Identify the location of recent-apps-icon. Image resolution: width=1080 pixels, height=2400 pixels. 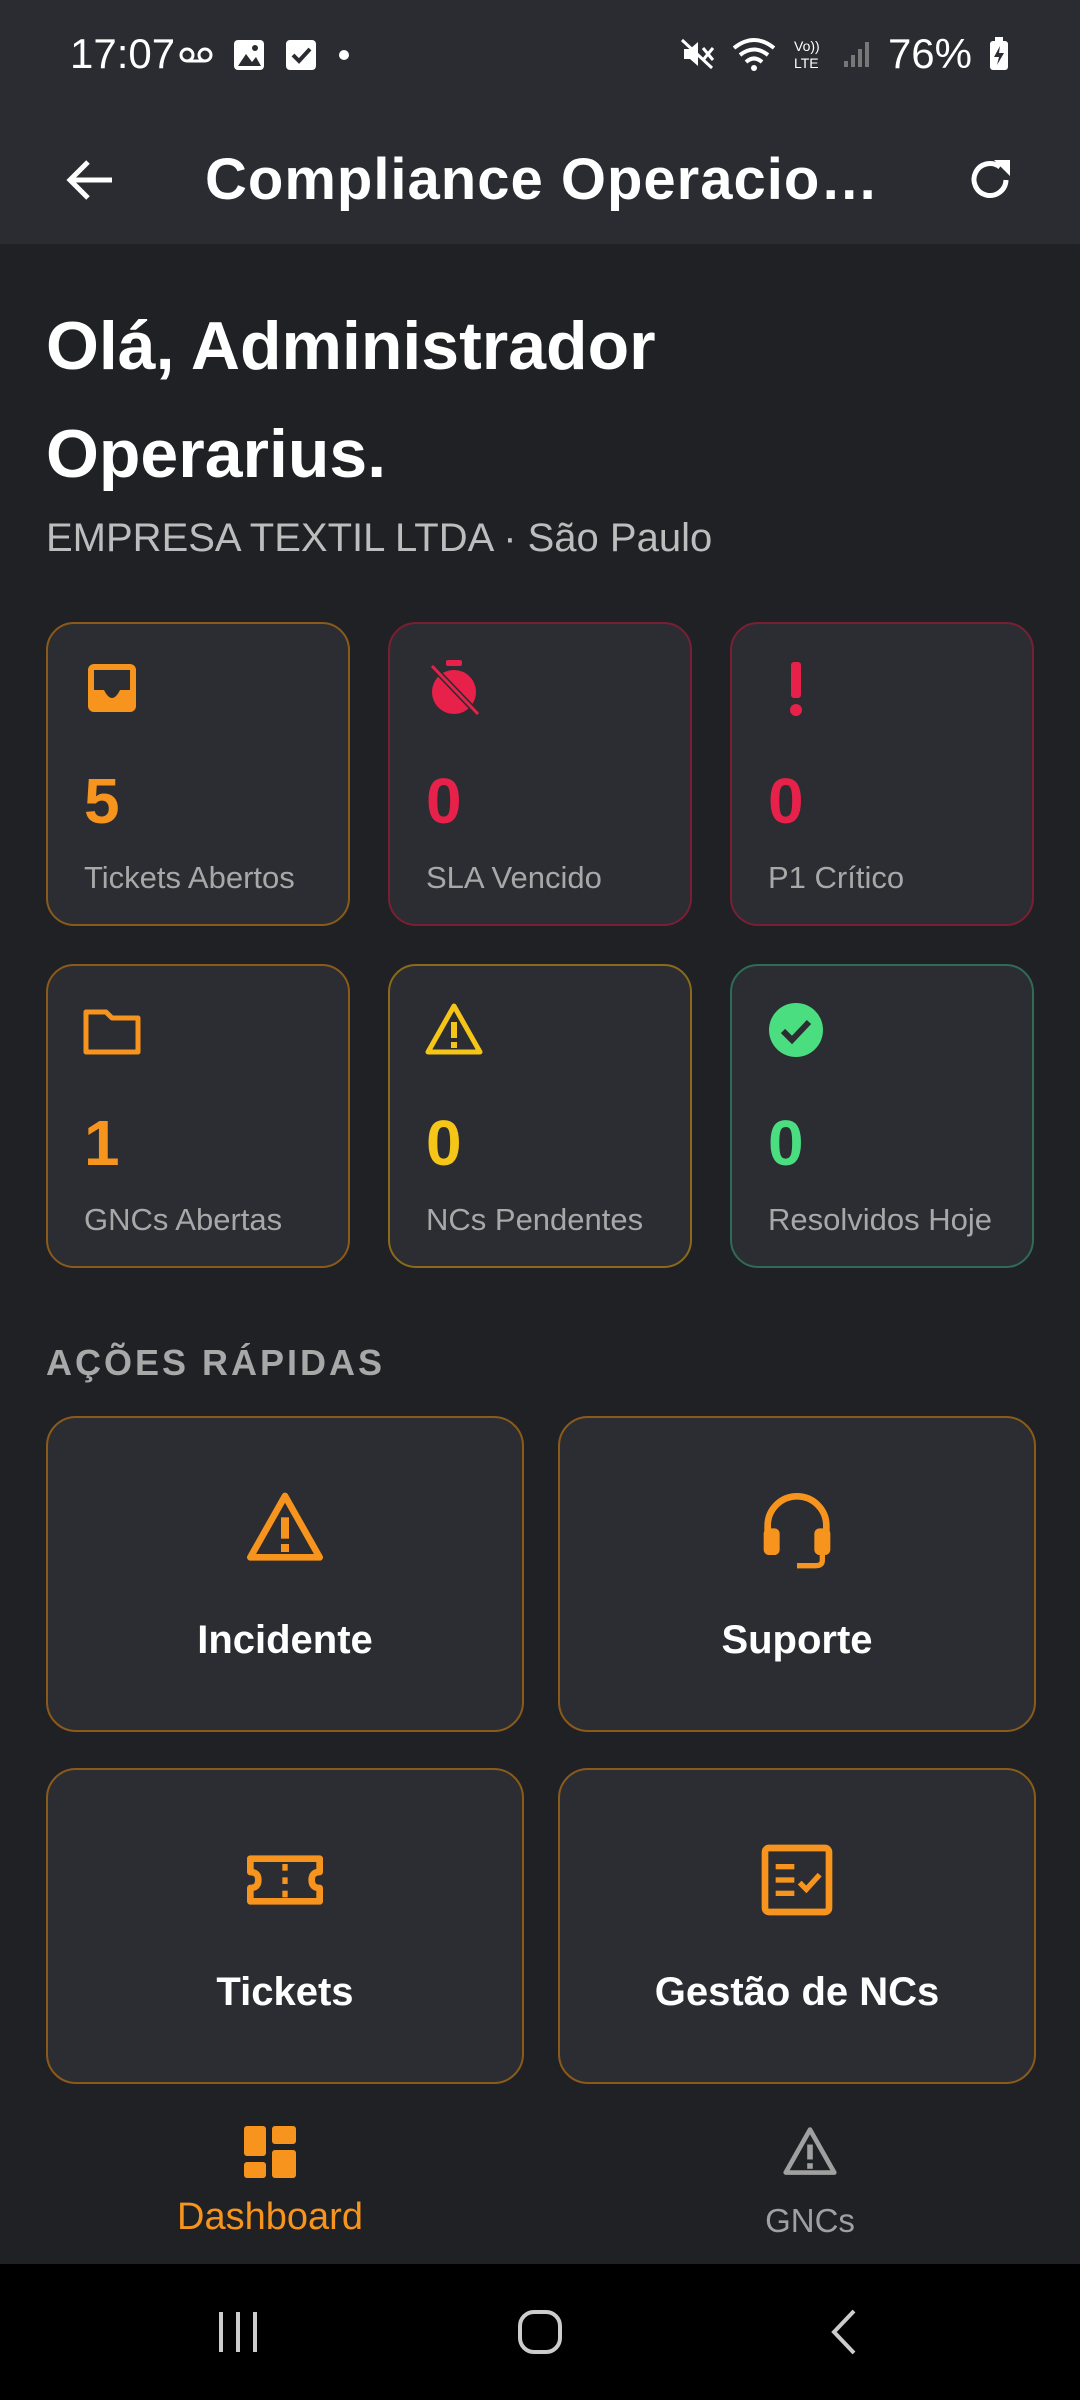
(238, 2332).